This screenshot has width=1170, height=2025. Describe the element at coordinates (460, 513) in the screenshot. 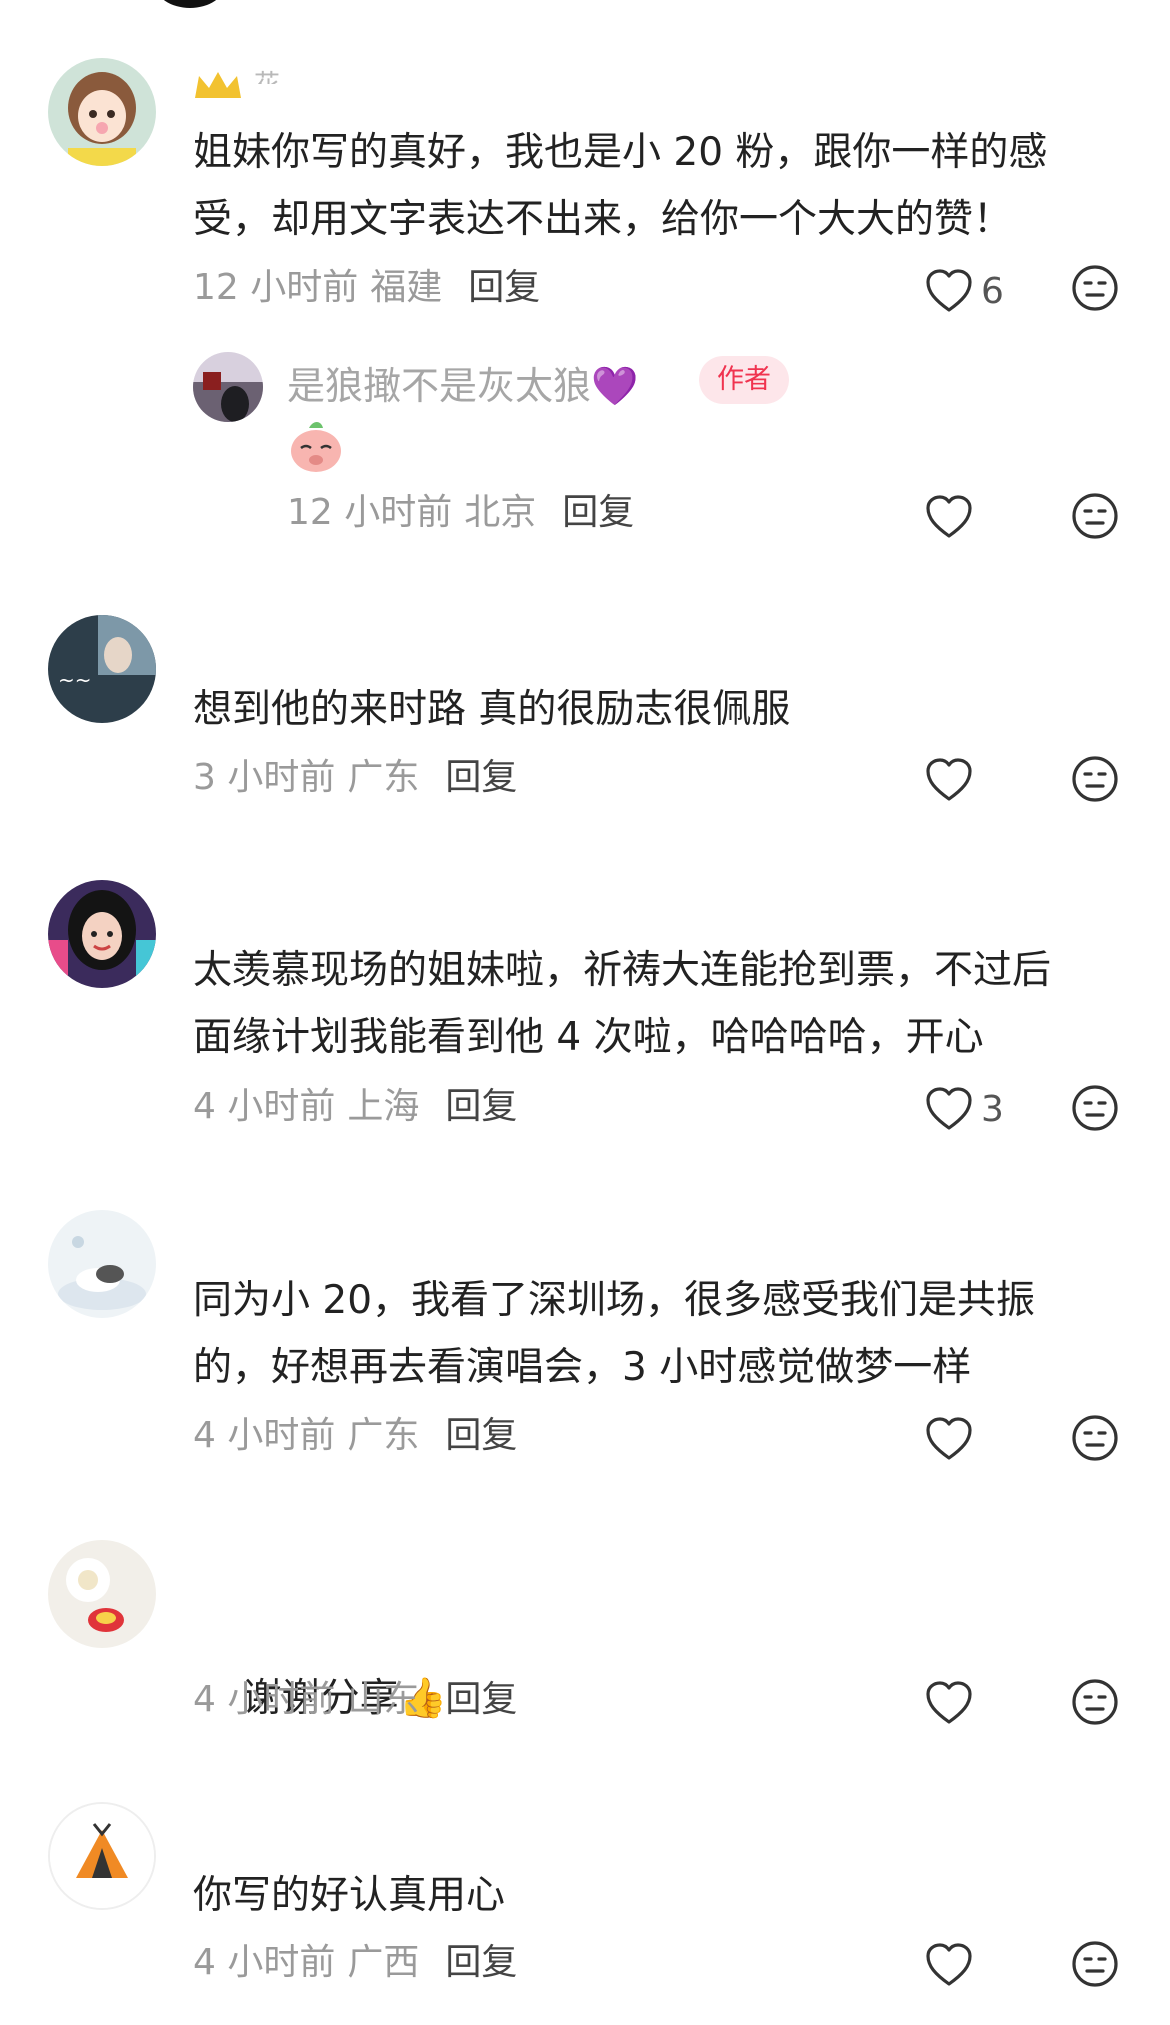

I see `comment-meta: 12 小时前 北京 回复` at that location.